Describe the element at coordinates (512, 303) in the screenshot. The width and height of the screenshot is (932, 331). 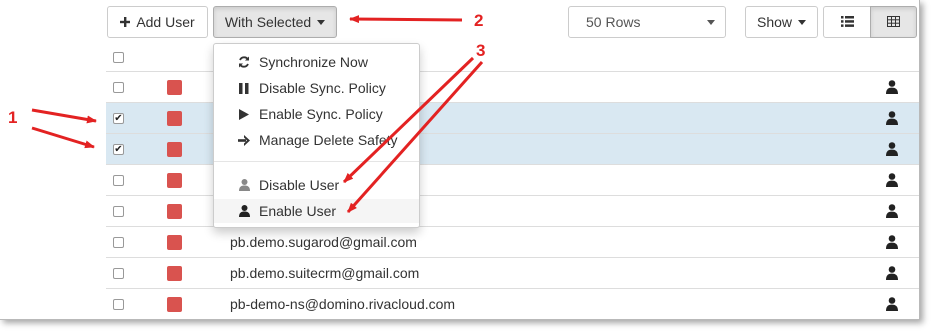
I see `table-row: pb-demo-ns@domino.rivacloud.com` at that location.